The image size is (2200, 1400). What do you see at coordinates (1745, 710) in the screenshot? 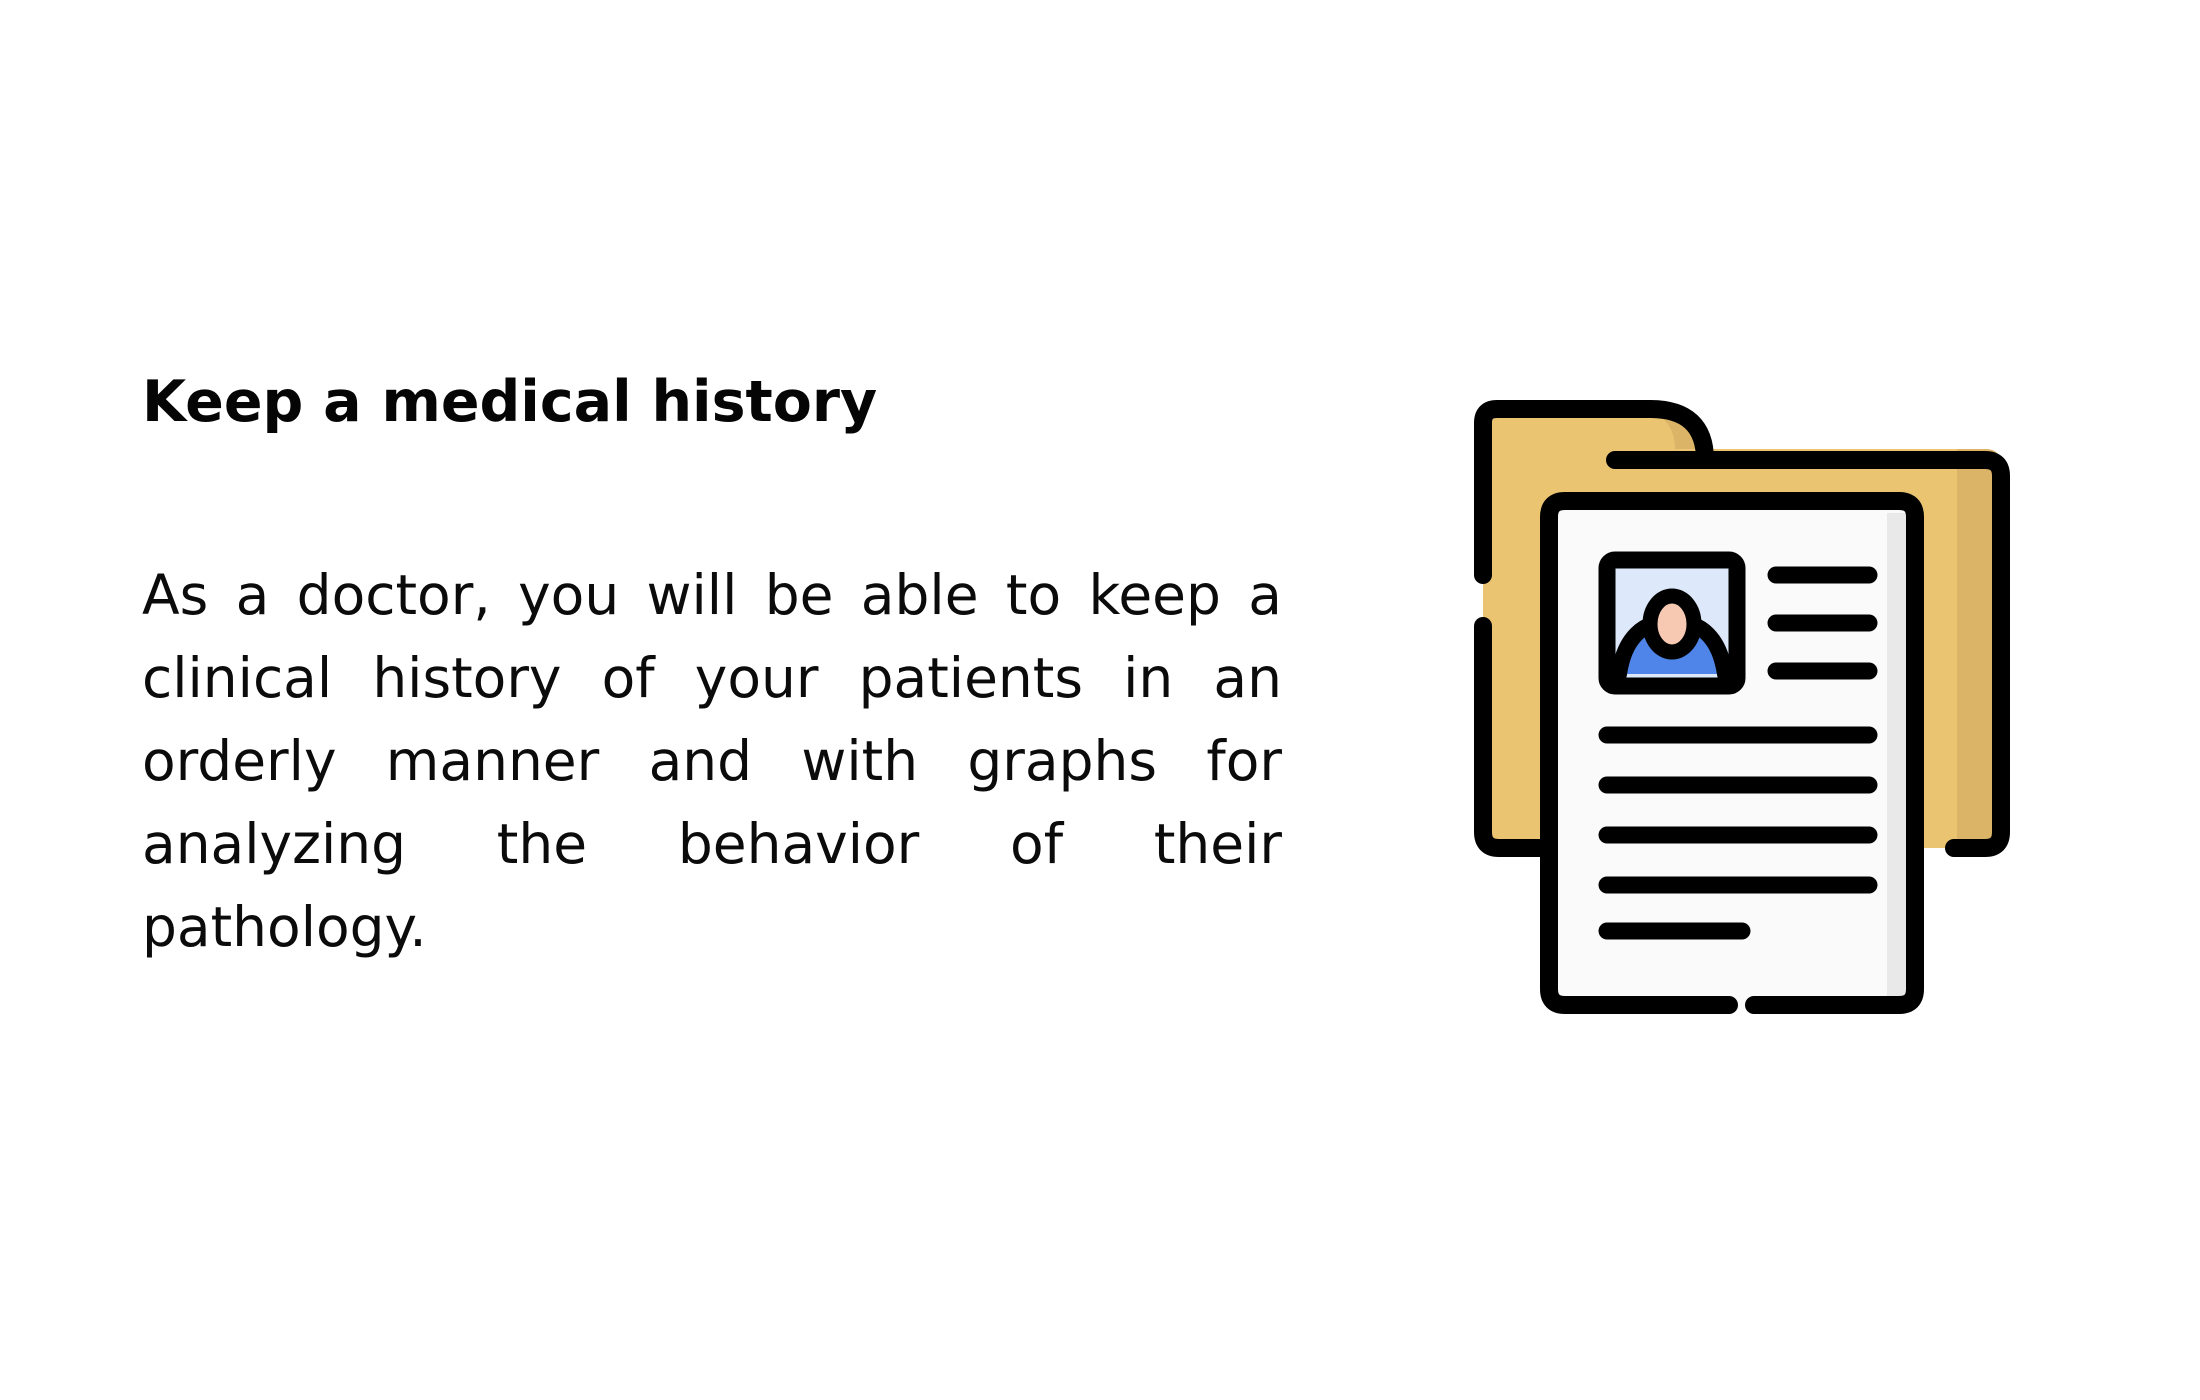
I see `medical-record-folder-icon` at bounding box center [1745, 710].